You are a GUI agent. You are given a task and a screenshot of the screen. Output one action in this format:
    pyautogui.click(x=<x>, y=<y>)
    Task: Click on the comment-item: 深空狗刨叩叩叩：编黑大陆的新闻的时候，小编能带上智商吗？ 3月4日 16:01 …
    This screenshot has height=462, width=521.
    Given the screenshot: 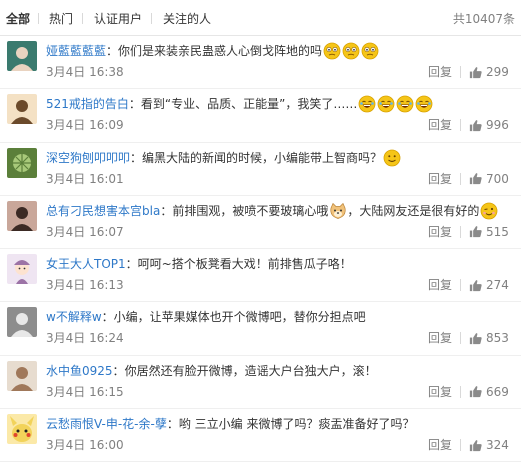 What is the action you would take?
    pyautogui.click(x=260, y=169)
    